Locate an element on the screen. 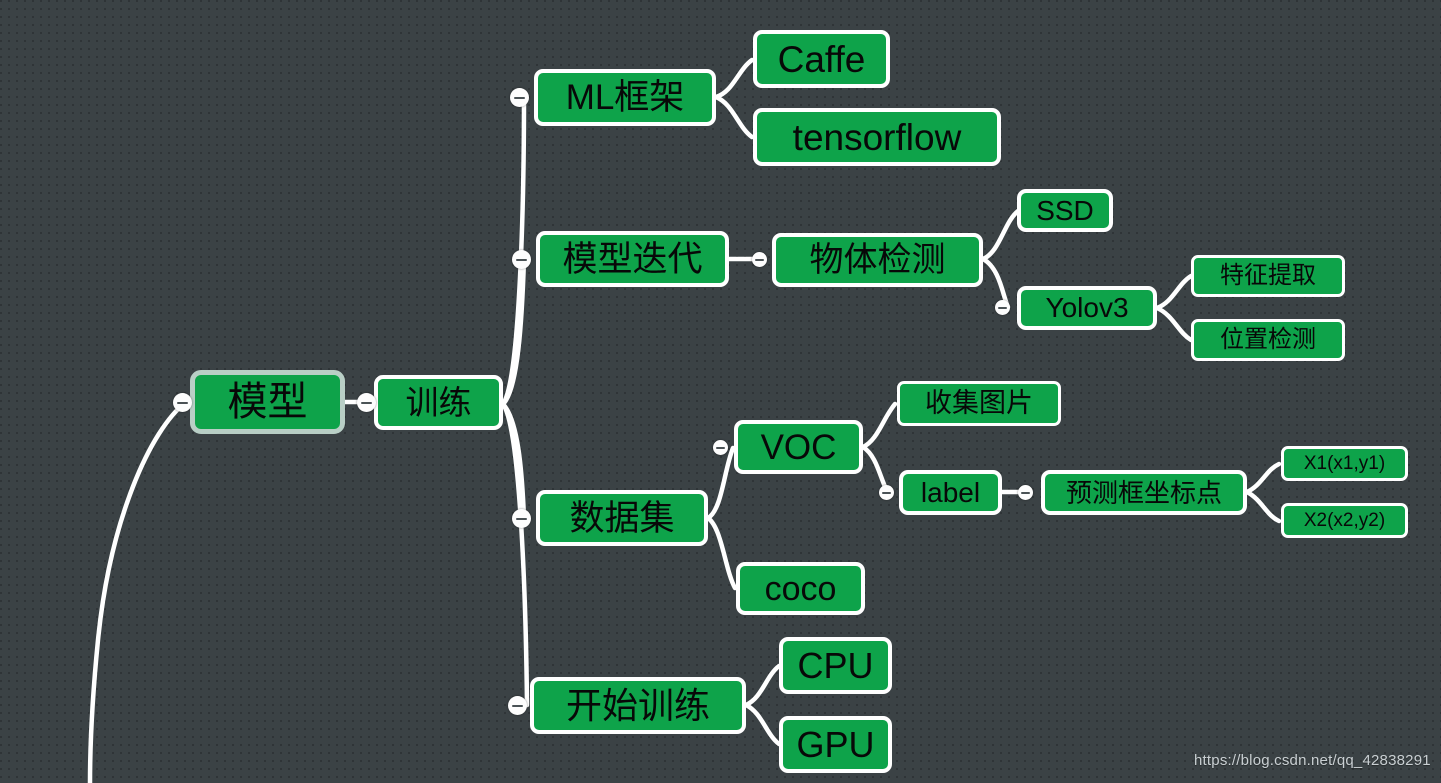  node-label: label is located at coordinates (950, 492).